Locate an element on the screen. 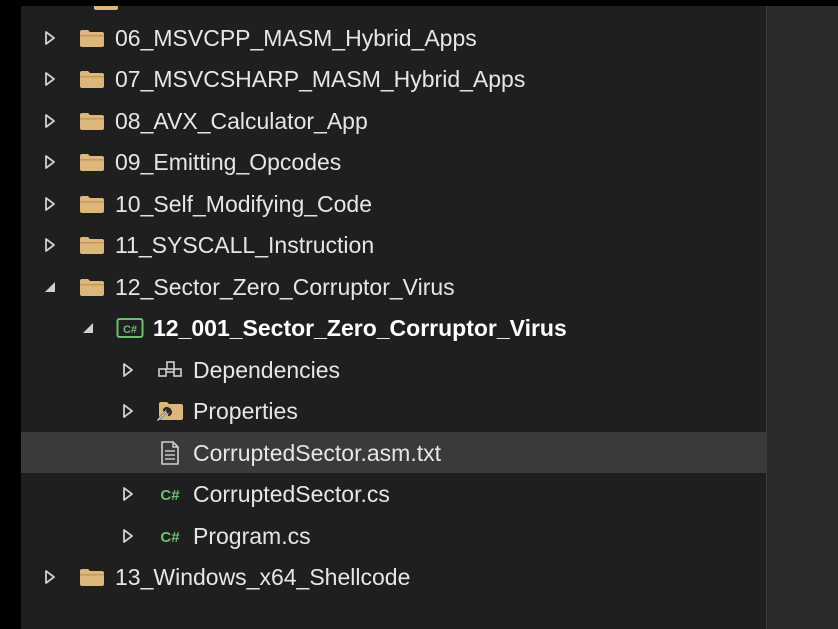  csharp-project-icon: C# is located at coordinates (130, 328).